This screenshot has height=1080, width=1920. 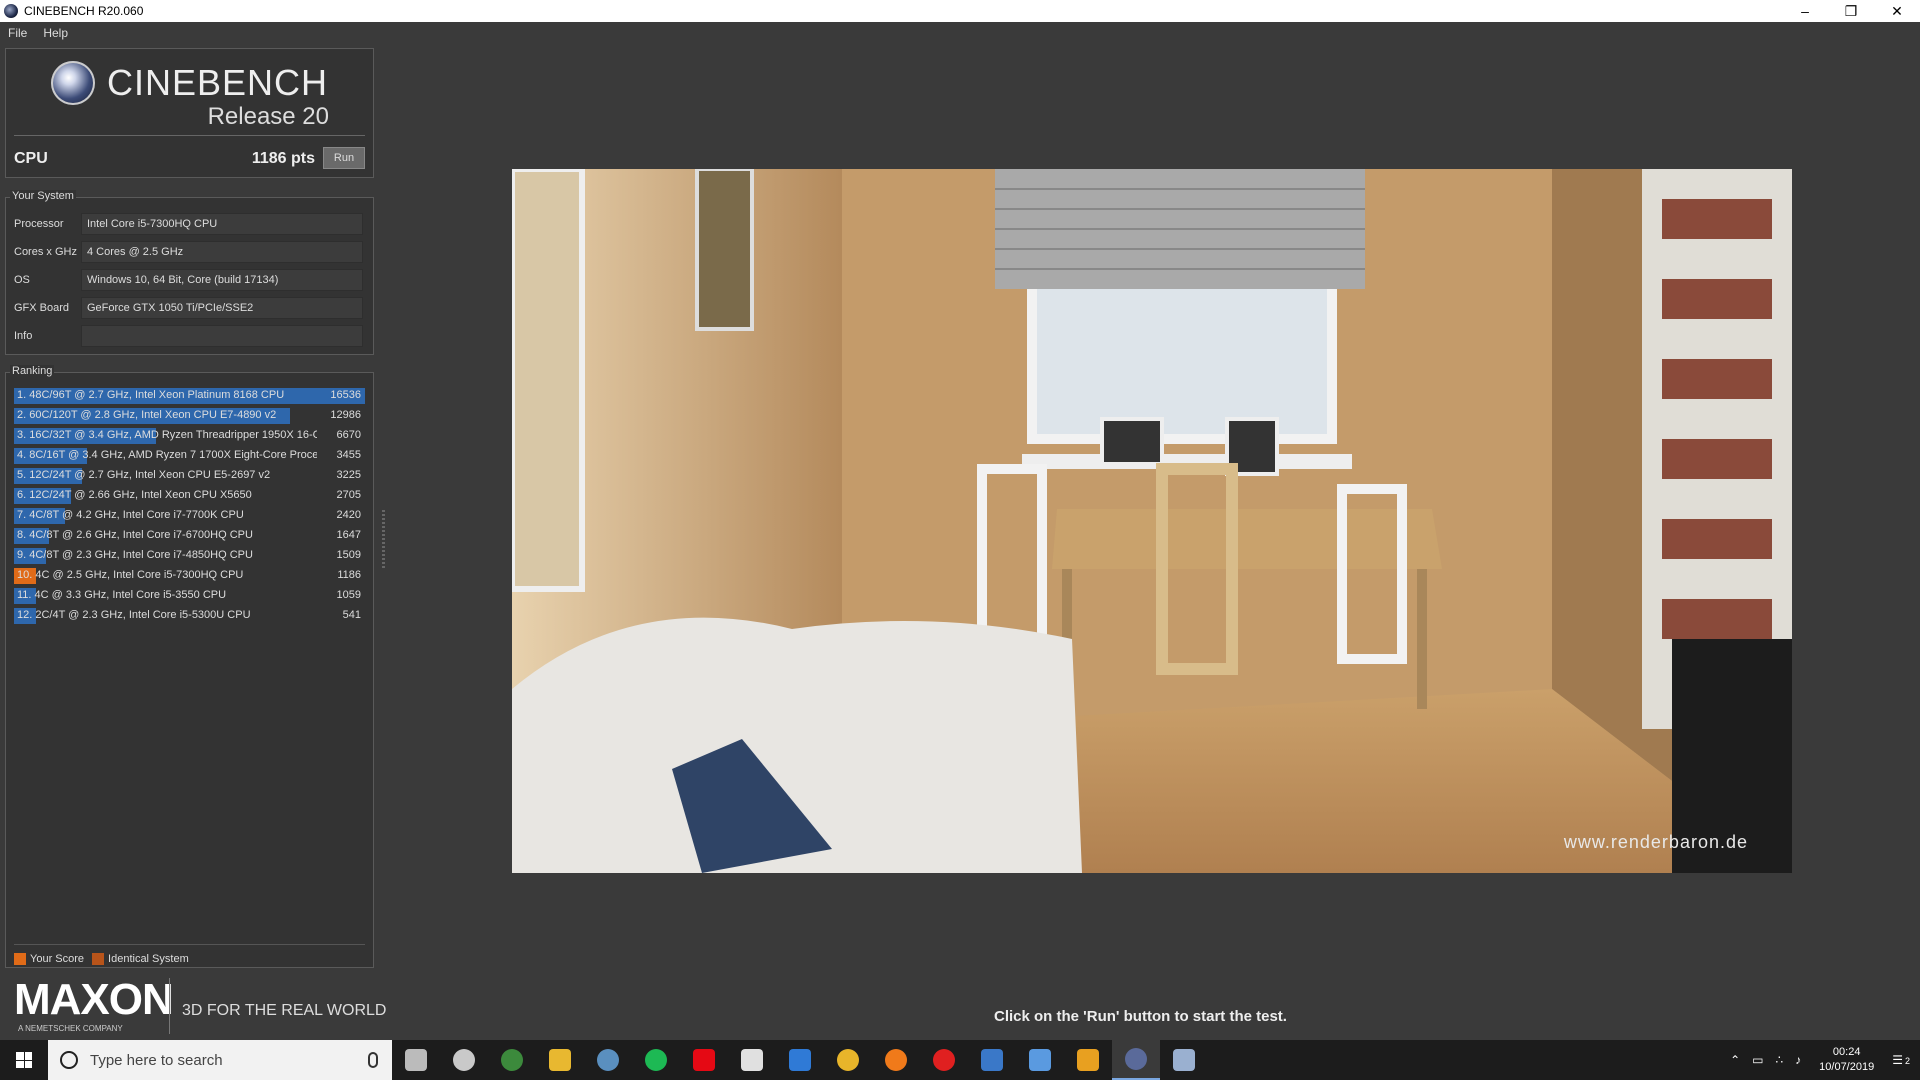 I want to click on ranking-score: 541, so click(x=351, y=615).